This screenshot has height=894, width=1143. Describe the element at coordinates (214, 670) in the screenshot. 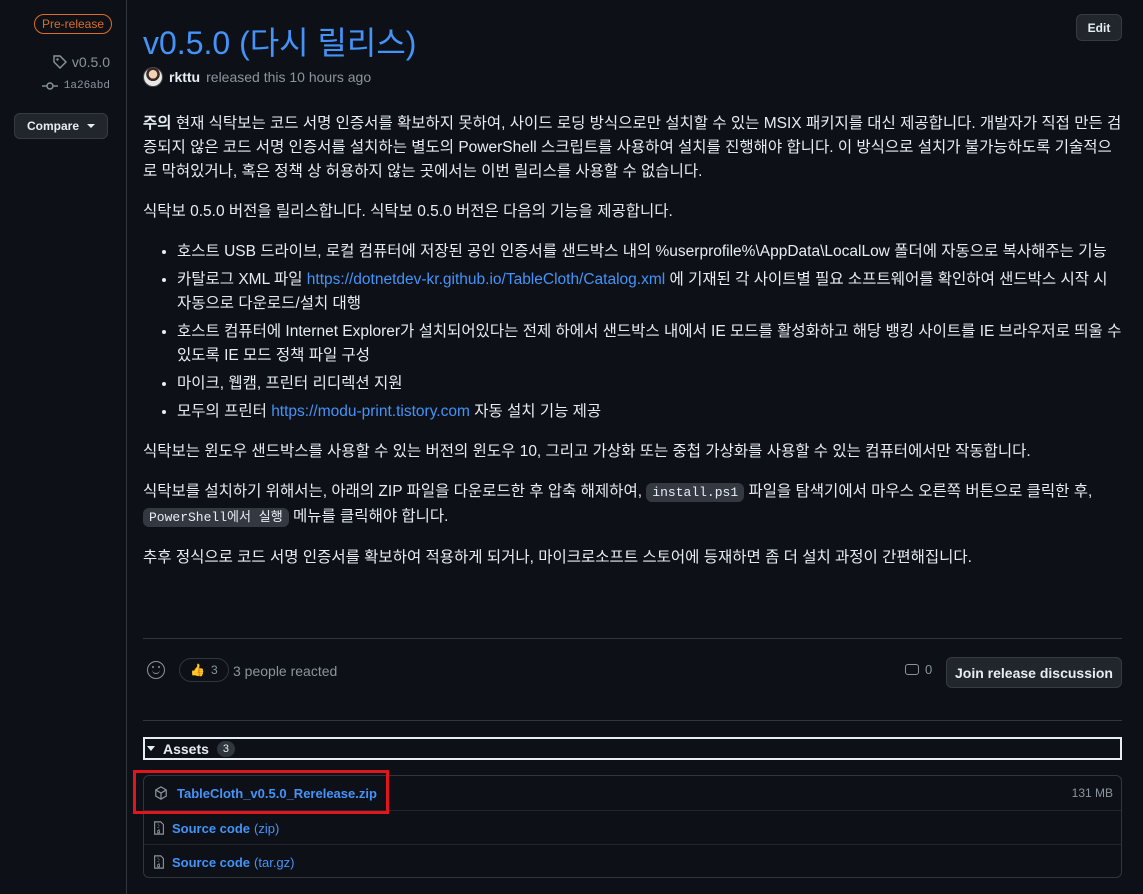

I see `reaction-count: 3` at that location.